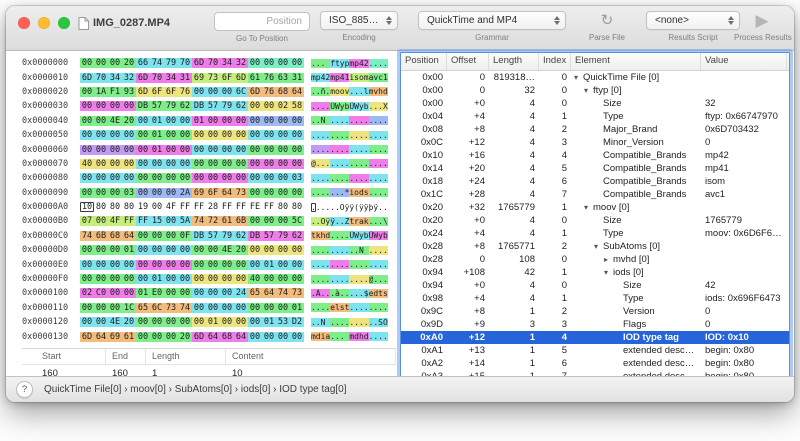 This screenshot has height=441, width=800. Describe the element at coordinates (101, 235) in the screenshot. I see `hex-byte: 6B` at that location.